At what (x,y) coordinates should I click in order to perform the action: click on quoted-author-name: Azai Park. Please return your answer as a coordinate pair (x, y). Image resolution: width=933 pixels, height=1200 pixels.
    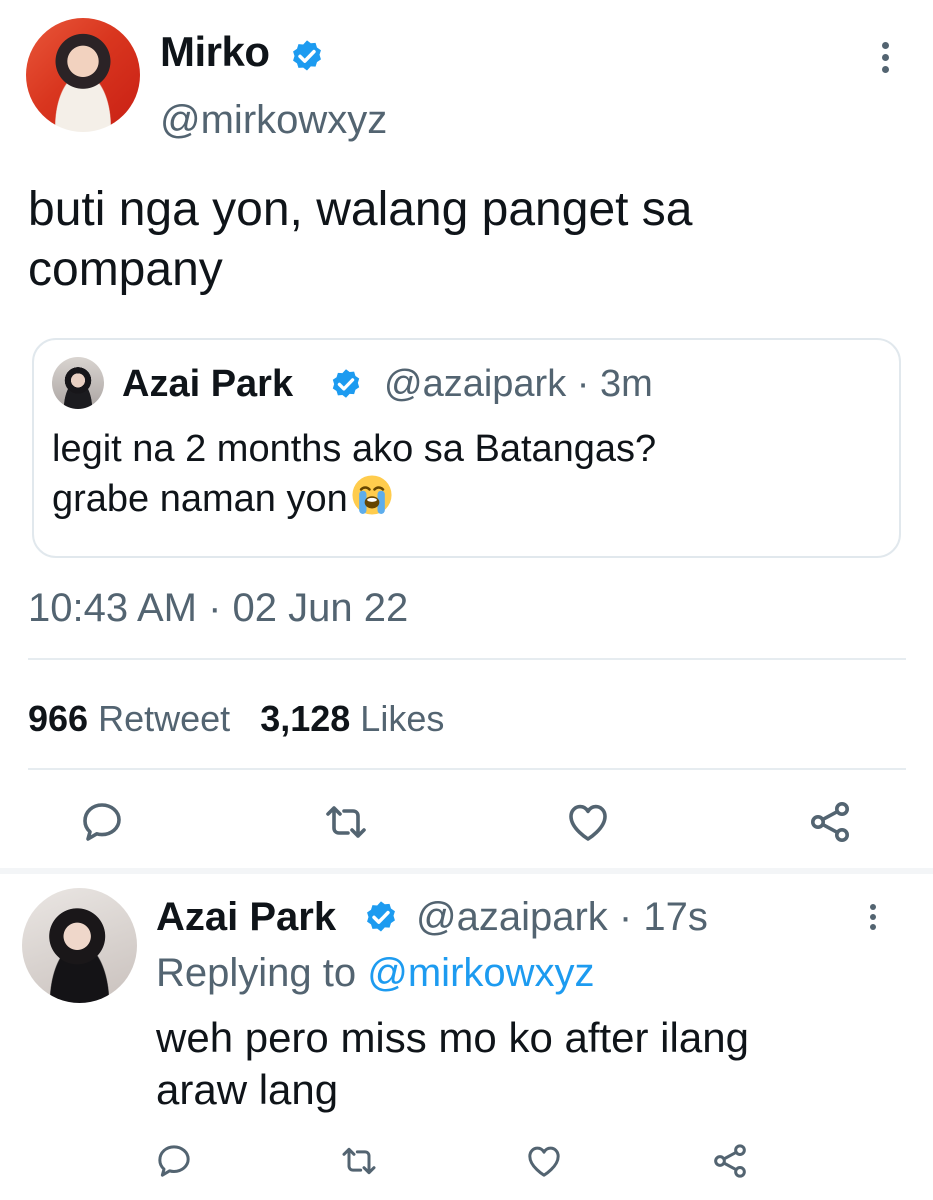
    Looking at the image, I should click on (208, 384).